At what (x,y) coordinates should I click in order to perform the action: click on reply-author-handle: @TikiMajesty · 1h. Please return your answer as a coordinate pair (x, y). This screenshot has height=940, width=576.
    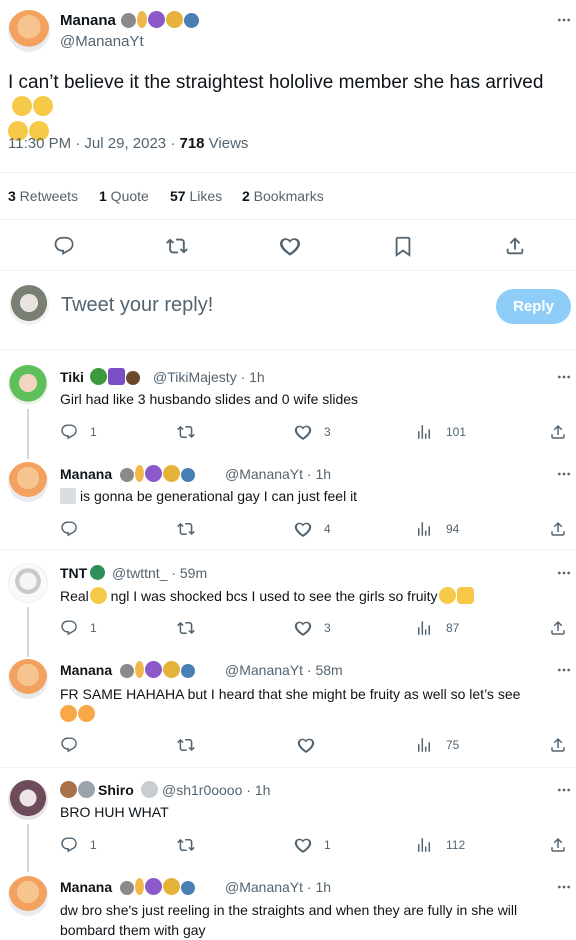
    Looking at the image, I should click on (209, 377).